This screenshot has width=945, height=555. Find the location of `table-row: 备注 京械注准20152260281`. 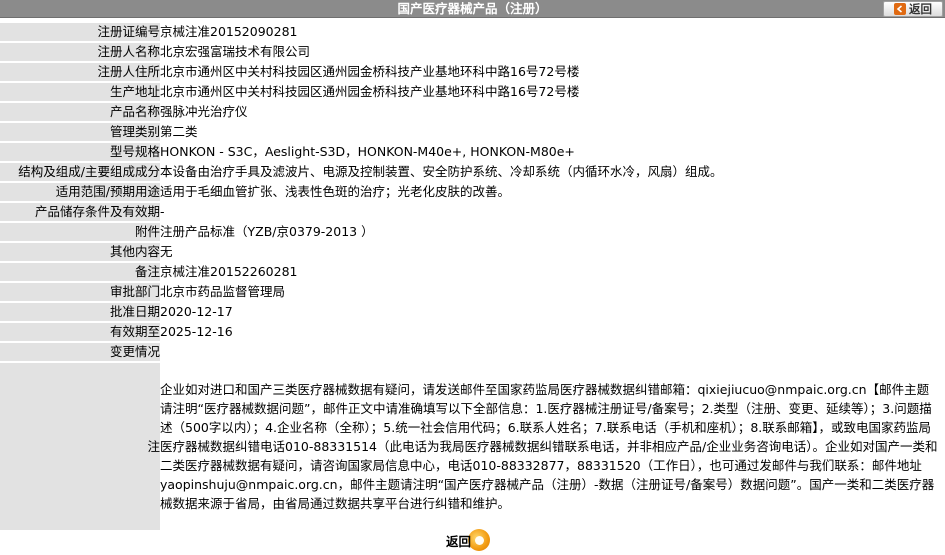

table-row: 备注 京械注准20152260281 is located at coordinates (472, 272).